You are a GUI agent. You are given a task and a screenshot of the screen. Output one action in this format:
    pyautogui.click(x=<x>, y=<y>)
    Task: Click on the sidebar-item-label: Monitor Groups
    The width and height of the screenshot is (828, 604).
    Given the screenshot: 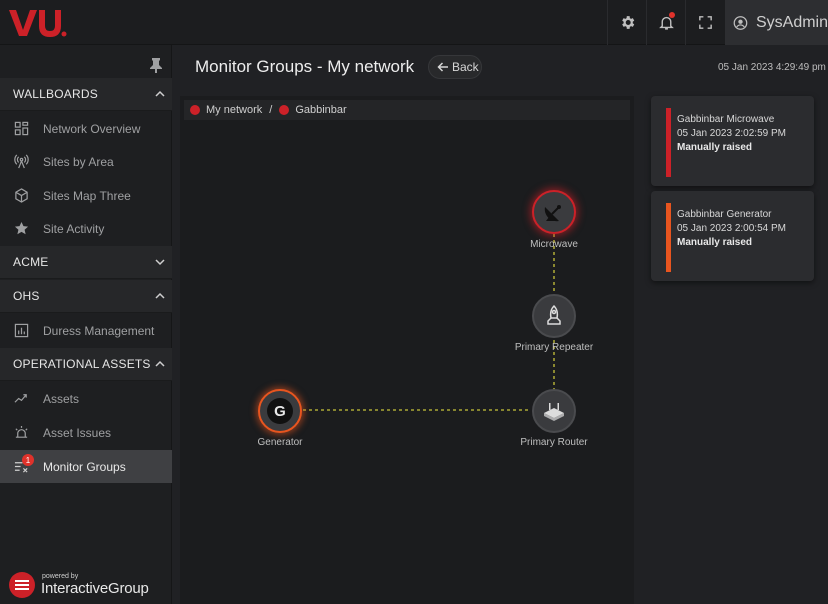 What is the action you would take?
    pyautogui.click(x=84, y=466)
    